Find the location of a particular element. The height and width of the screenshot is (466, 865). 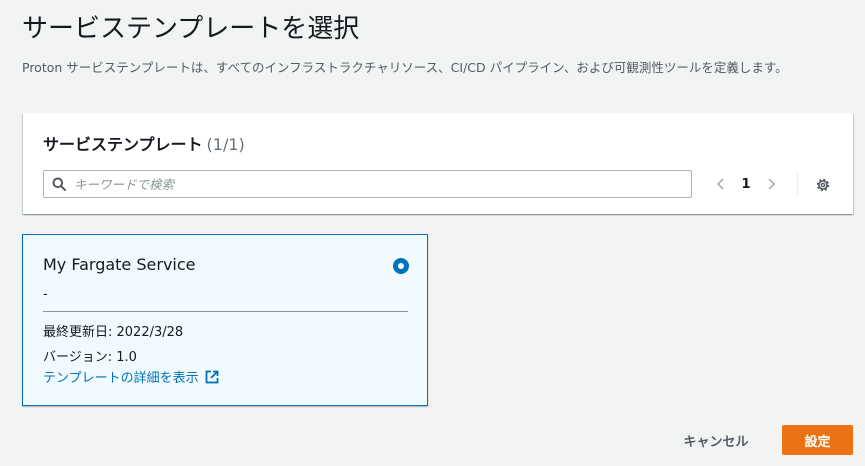

previous-page-button is located at coordinates (721, 184).